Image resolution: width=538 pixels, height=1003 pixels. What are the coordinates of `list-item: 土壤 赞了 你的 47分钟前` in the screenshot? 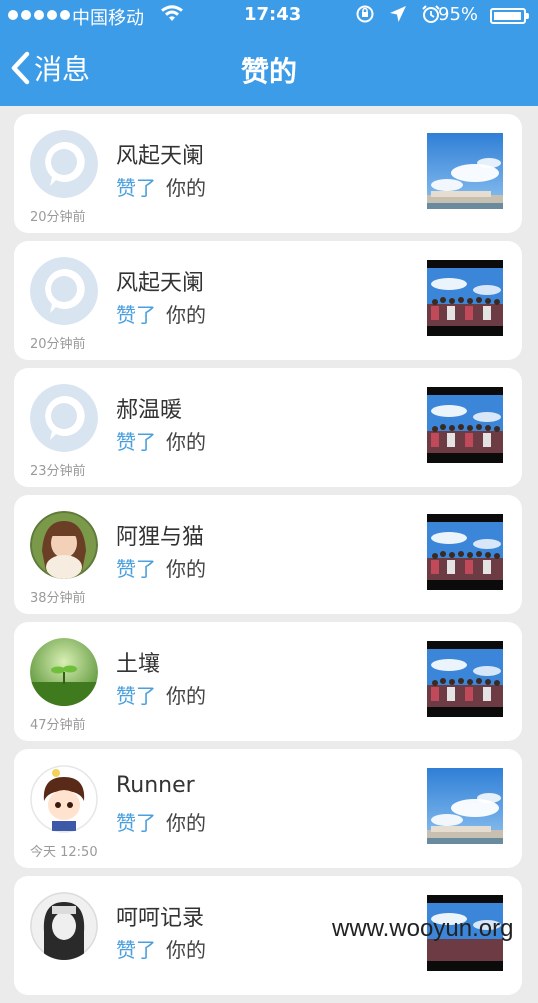 It's located at (268, 681).